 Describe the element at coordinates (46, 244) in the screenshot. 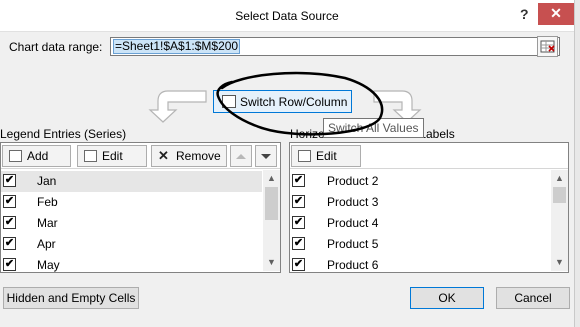

I see `legend-entry-label: Apr` at that location.